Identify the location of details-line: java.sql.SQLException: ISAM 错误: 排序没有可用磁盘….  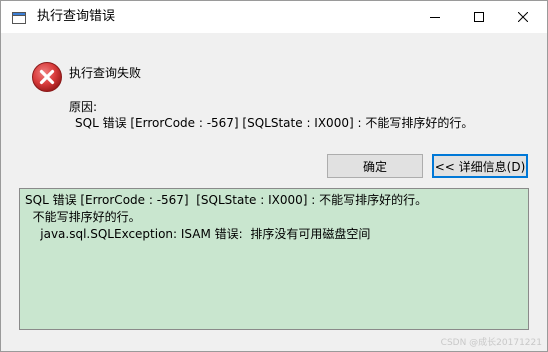
(198, 234).